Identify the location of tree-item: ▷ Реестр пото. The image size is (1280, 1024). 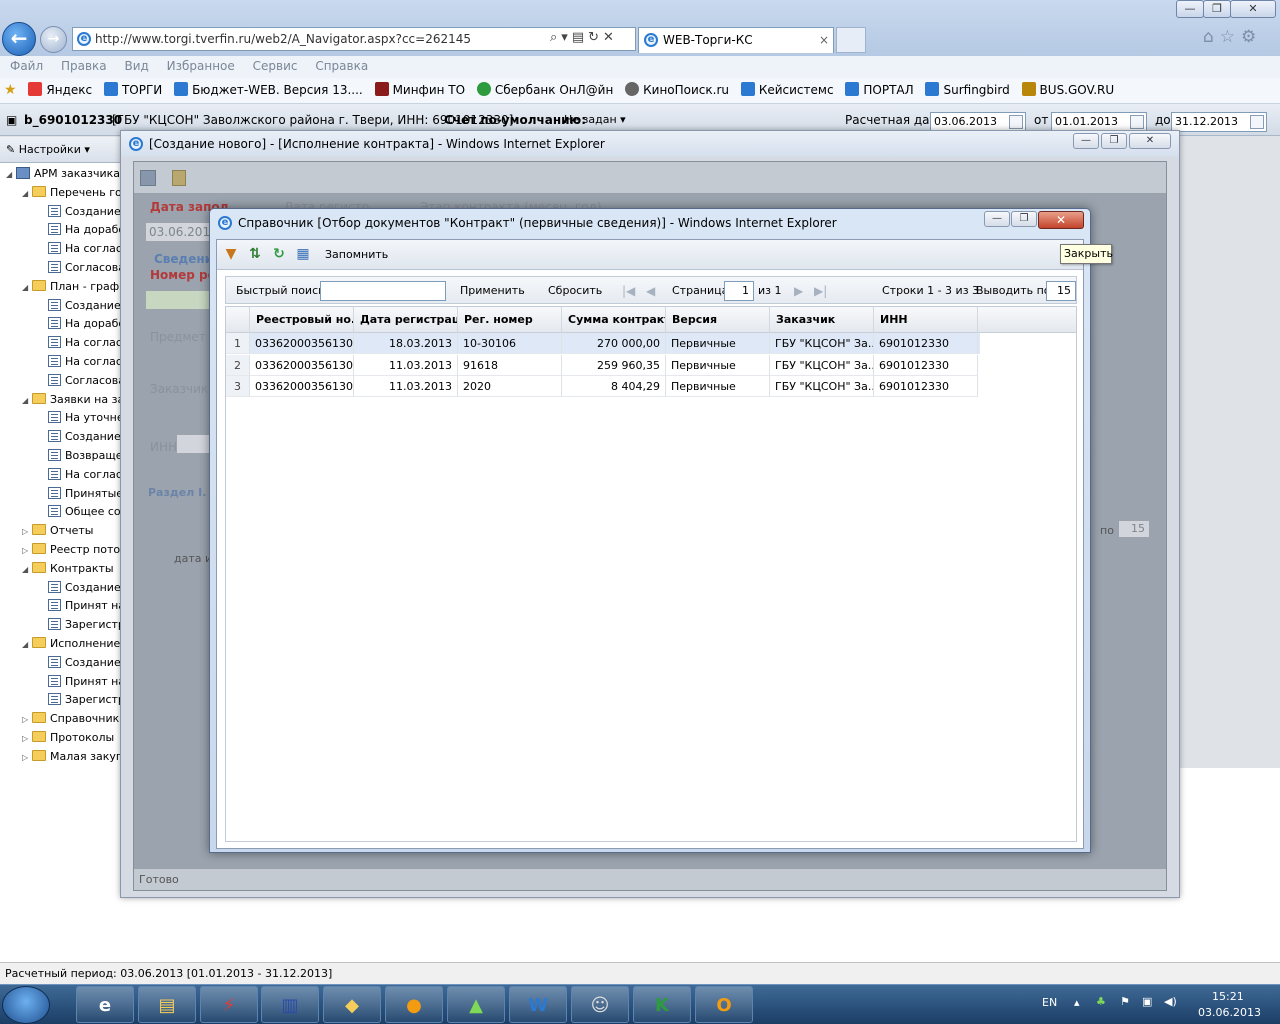
(71, 550).